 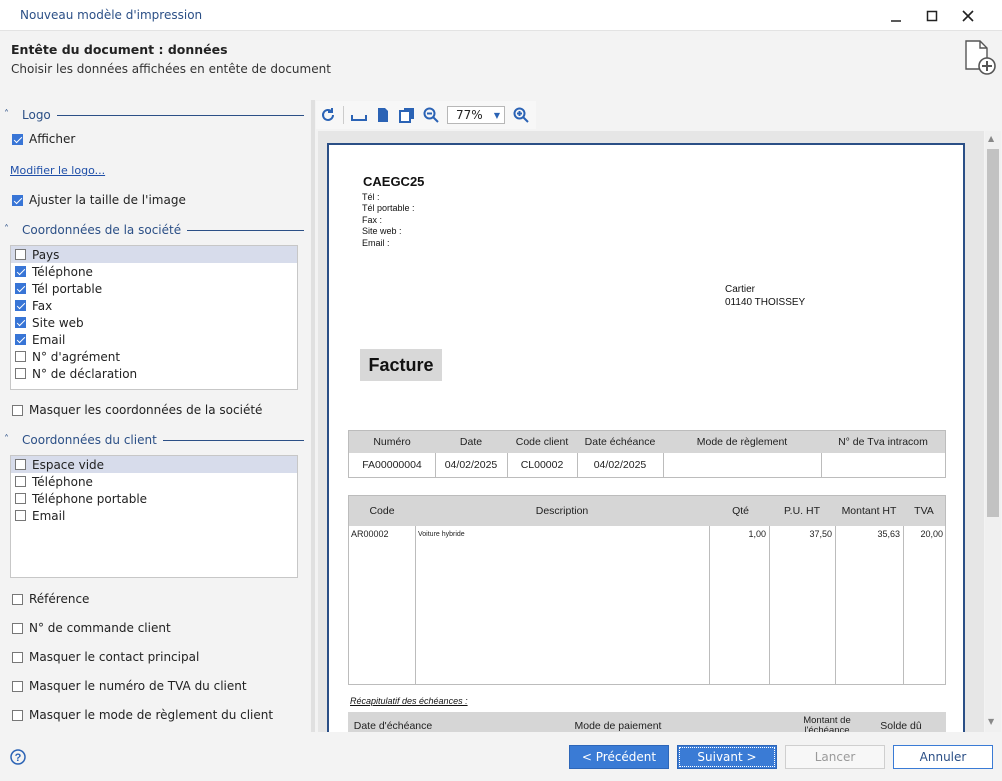 I want to click on order-number-checkbox: N° de commande client, so click(x=91, y=628).